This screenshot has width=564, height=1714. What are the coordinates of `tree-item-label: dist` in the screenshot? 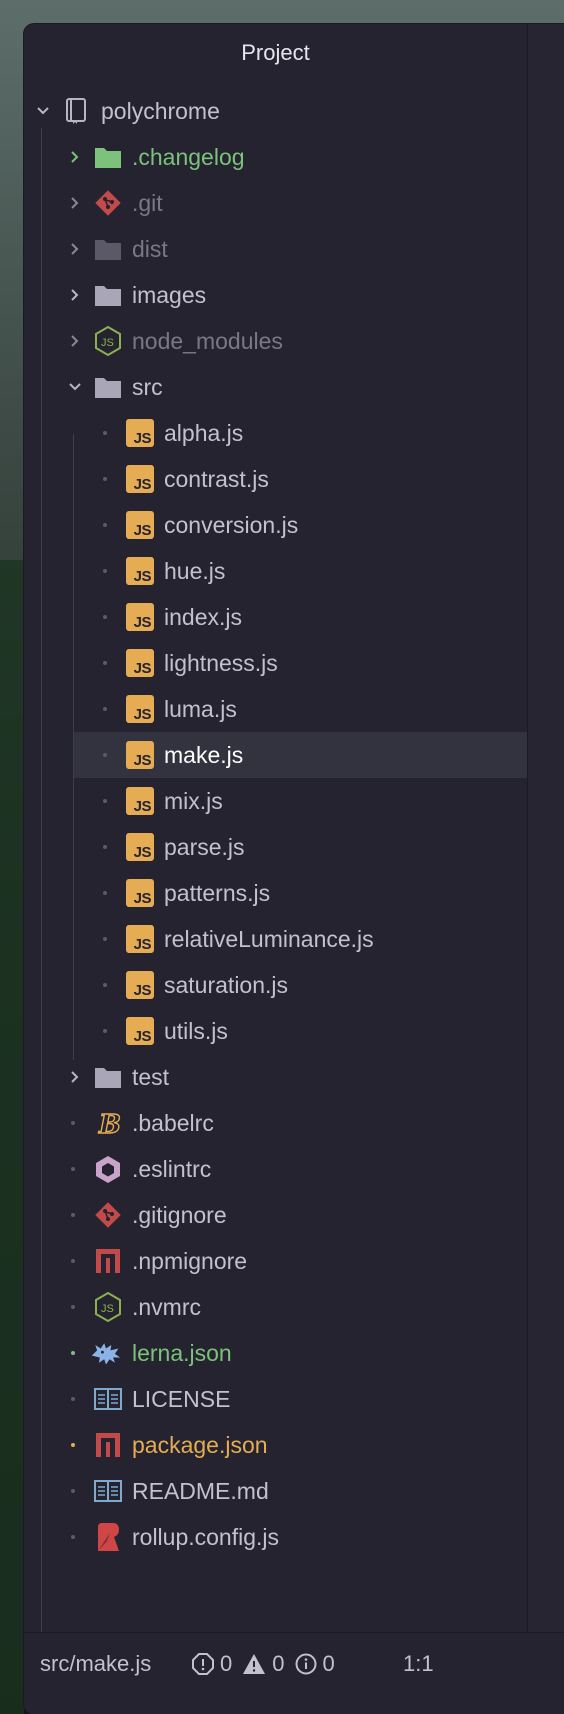 It's located at (150, 248).